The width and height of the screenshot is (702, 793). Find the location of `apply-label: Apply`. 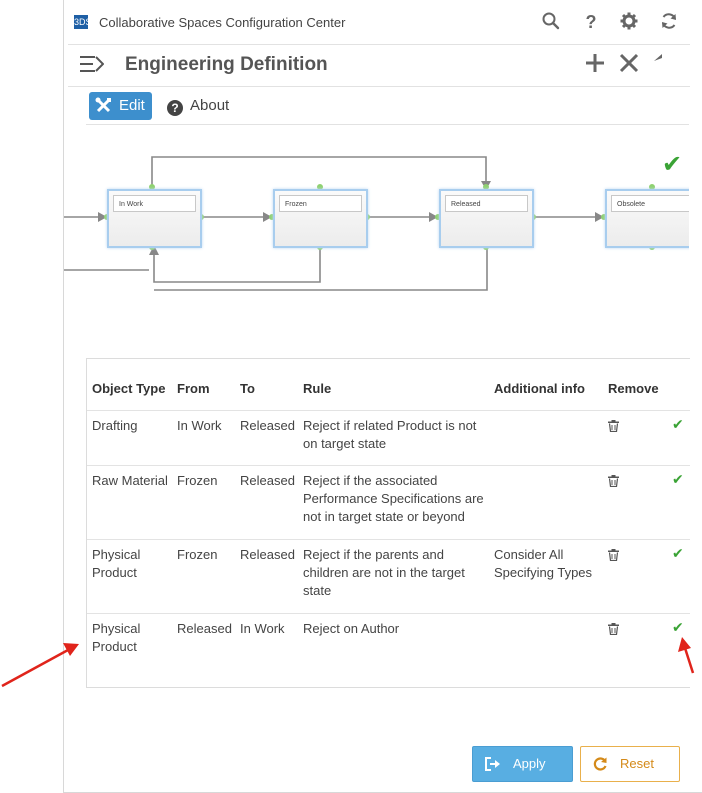

apply-label: Apply is located at coordinates (529, 763).